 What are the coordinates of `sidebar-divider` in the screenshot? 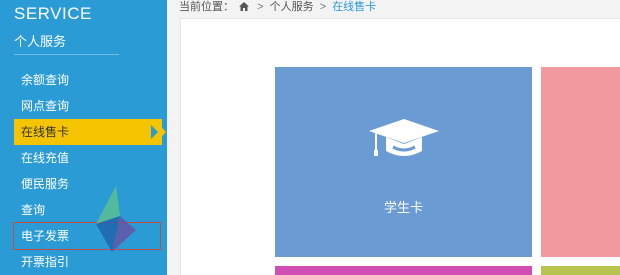 It's located at (66, 54).